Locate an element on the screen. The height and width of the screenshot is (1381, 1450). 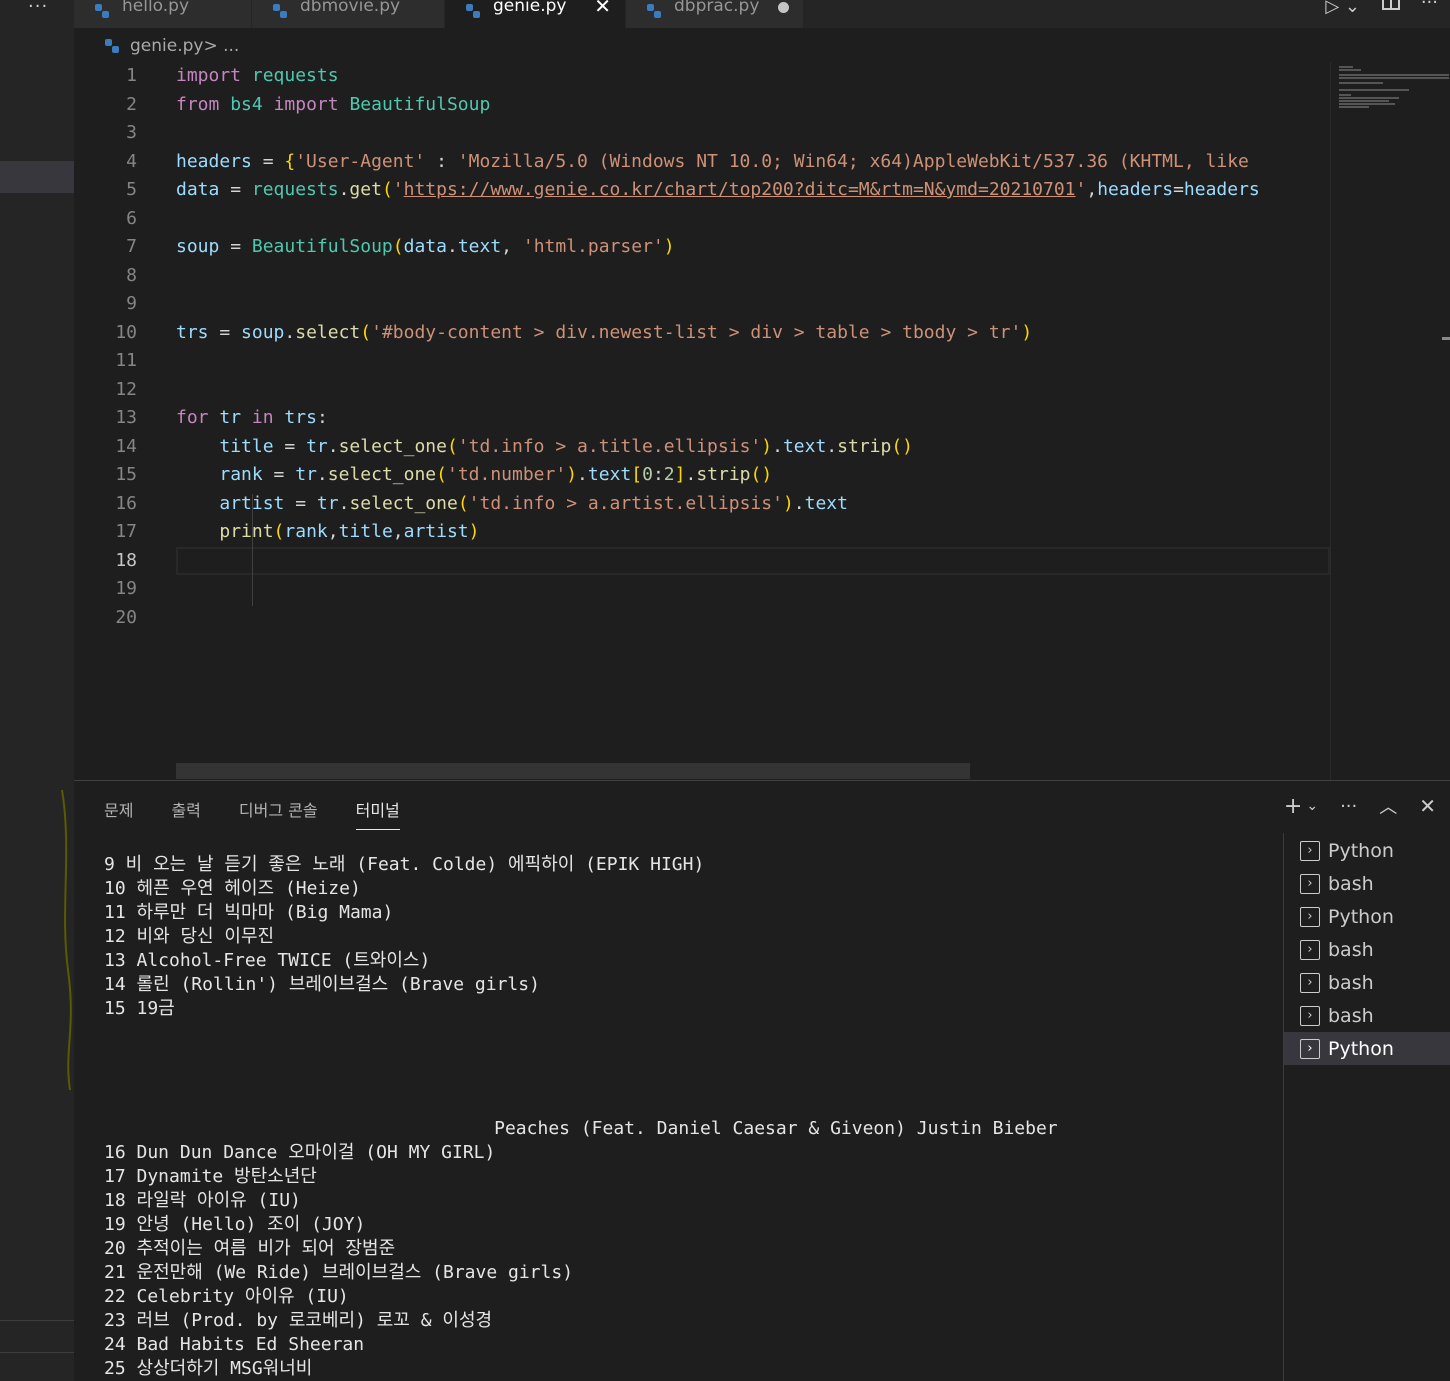
new-terminal-icon: + is located at coordinates (1293, 806).